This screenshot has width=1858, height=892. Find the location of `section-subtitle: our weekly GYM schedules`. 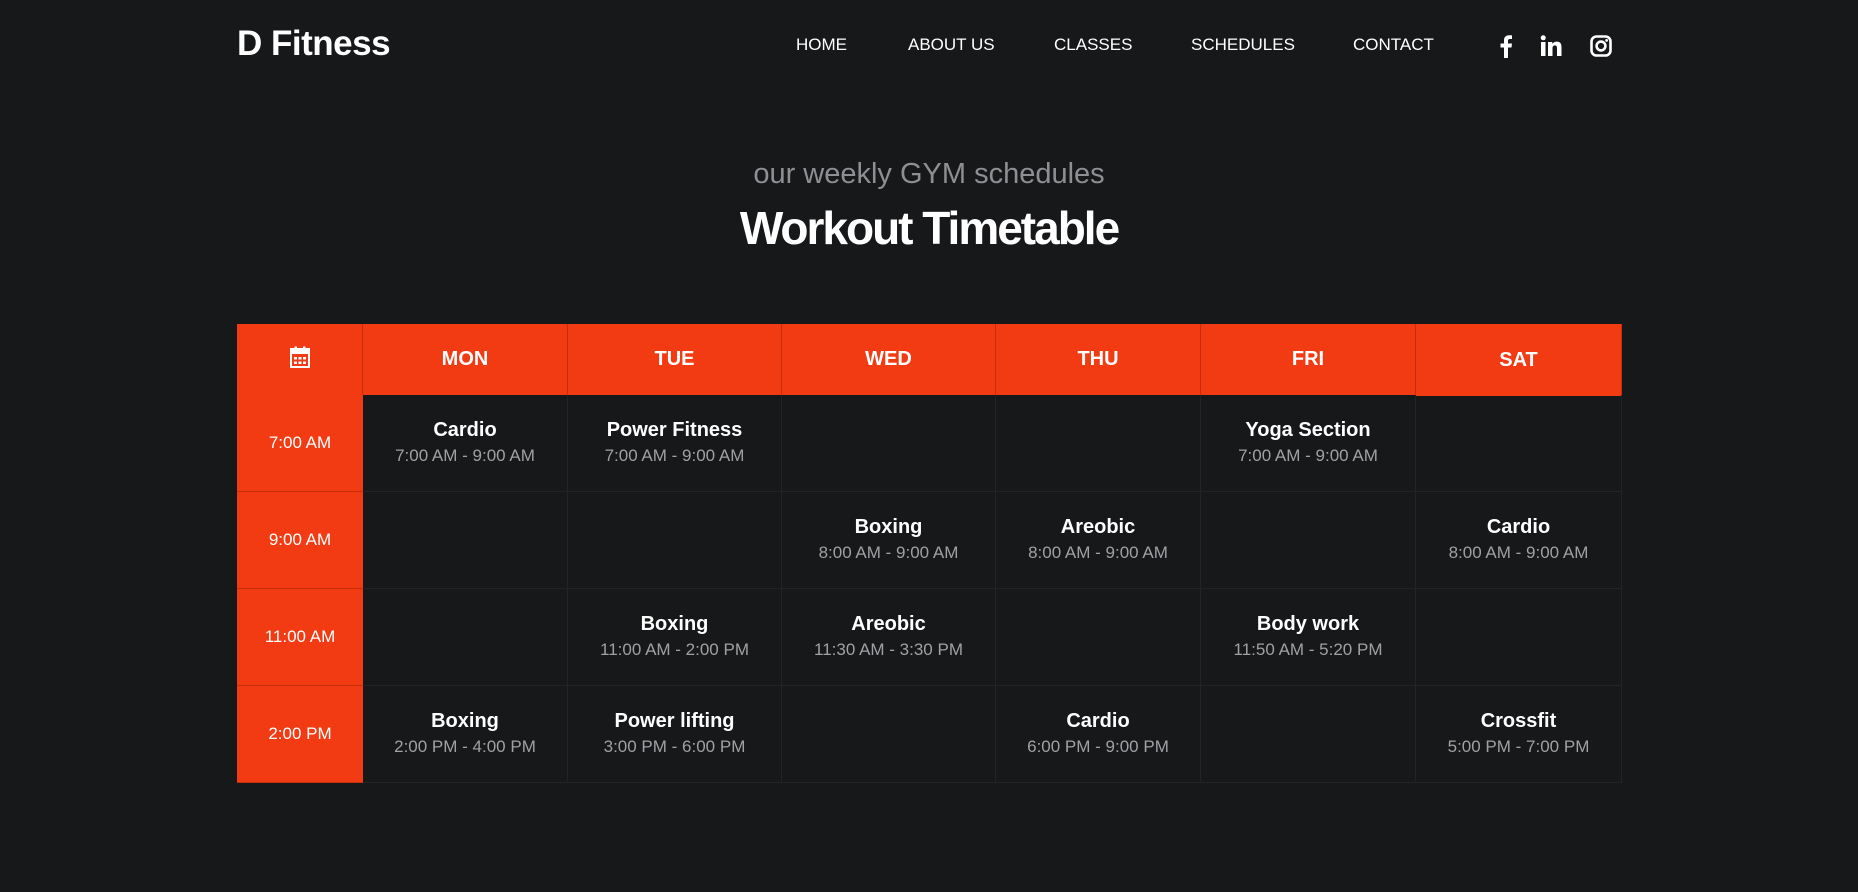

section-subtitle: our weekly GYM schedules is located at coordinates (929, 174).